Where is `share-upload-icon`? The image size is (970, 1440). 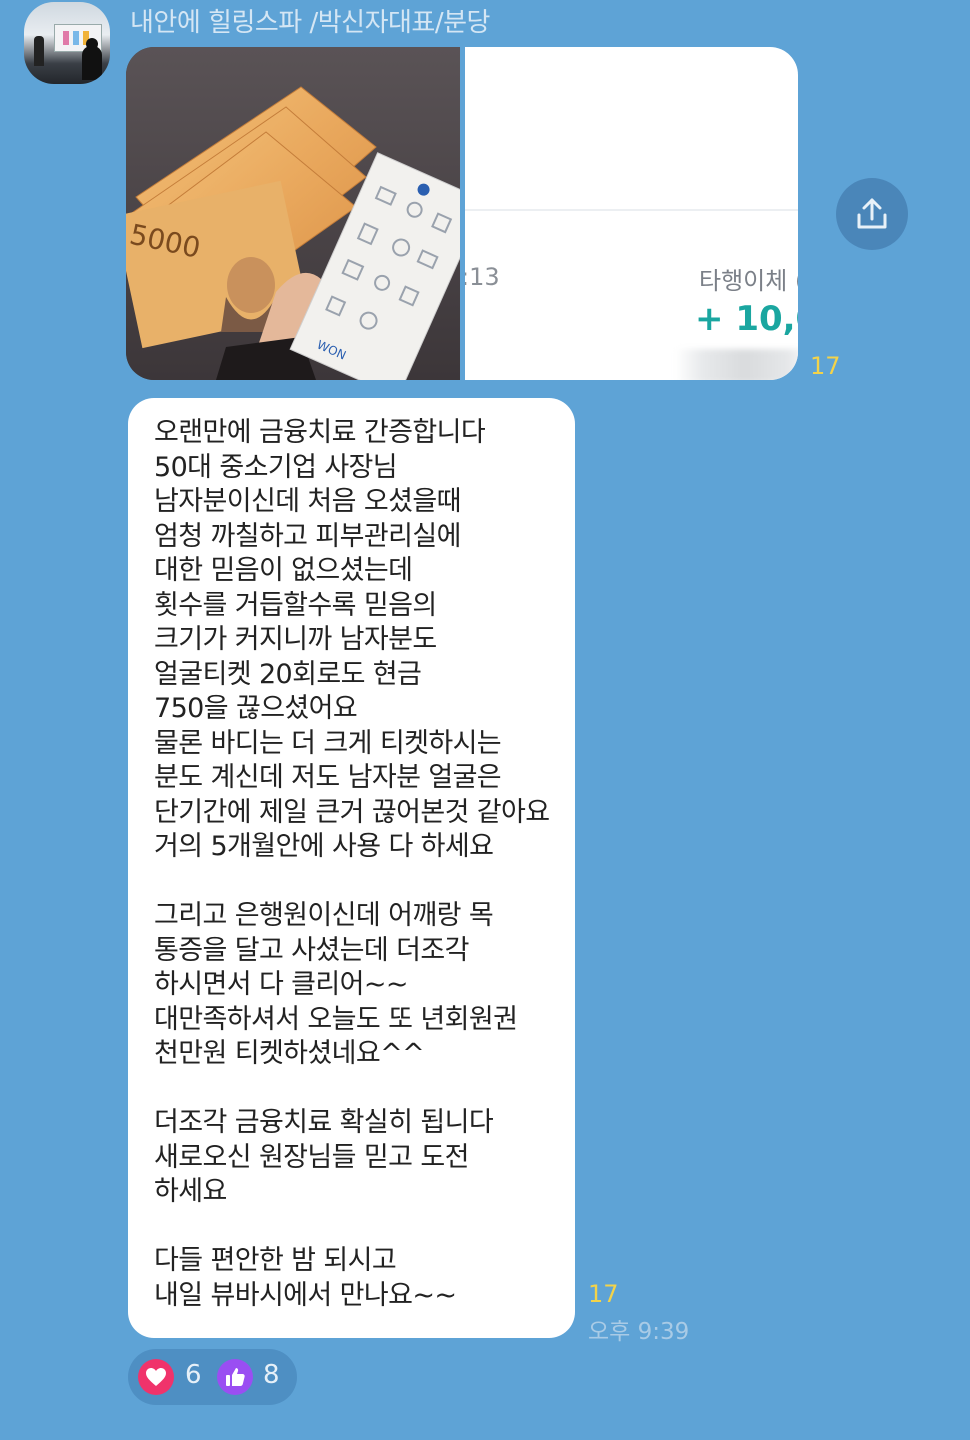 share-upload-icon is located at coordinates (872, 213).